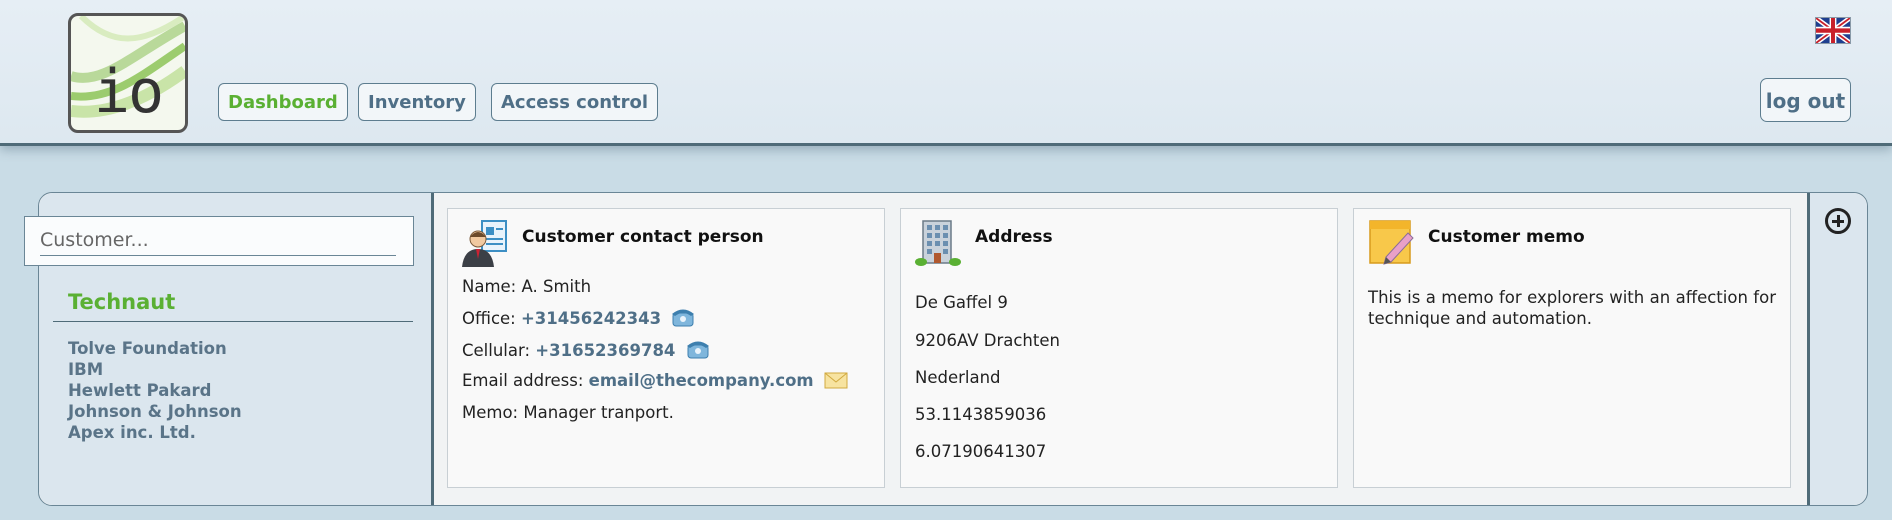 The width and height of the screenshot is (1892, 520). I want to click on add-circle-icon, so click(1838, 221).